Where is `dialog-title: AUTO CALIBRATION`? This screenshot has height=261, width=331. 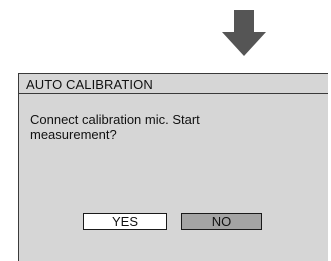 dialog-title: AUTO CALIBRATION is located at coordinates (89, 84).